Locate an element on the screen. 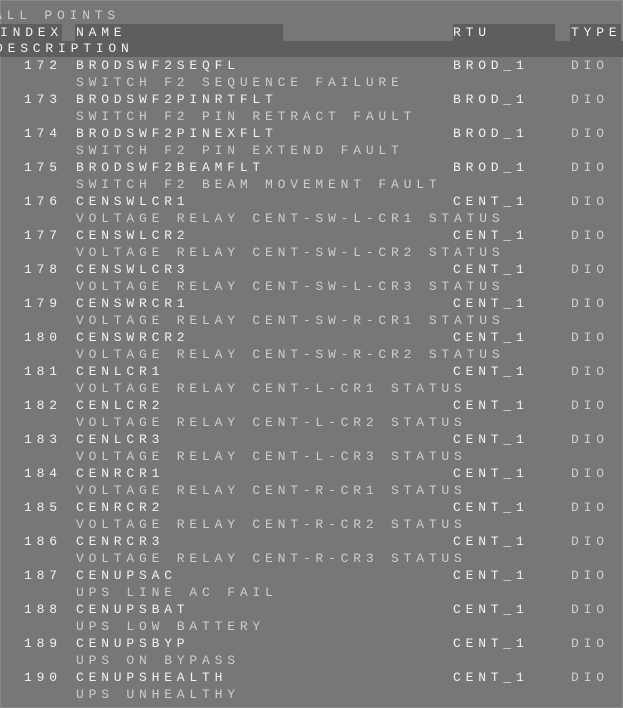 The width and height of the screenshot is (623, 708). point-index: 182 is located at coordinates (43, 405).